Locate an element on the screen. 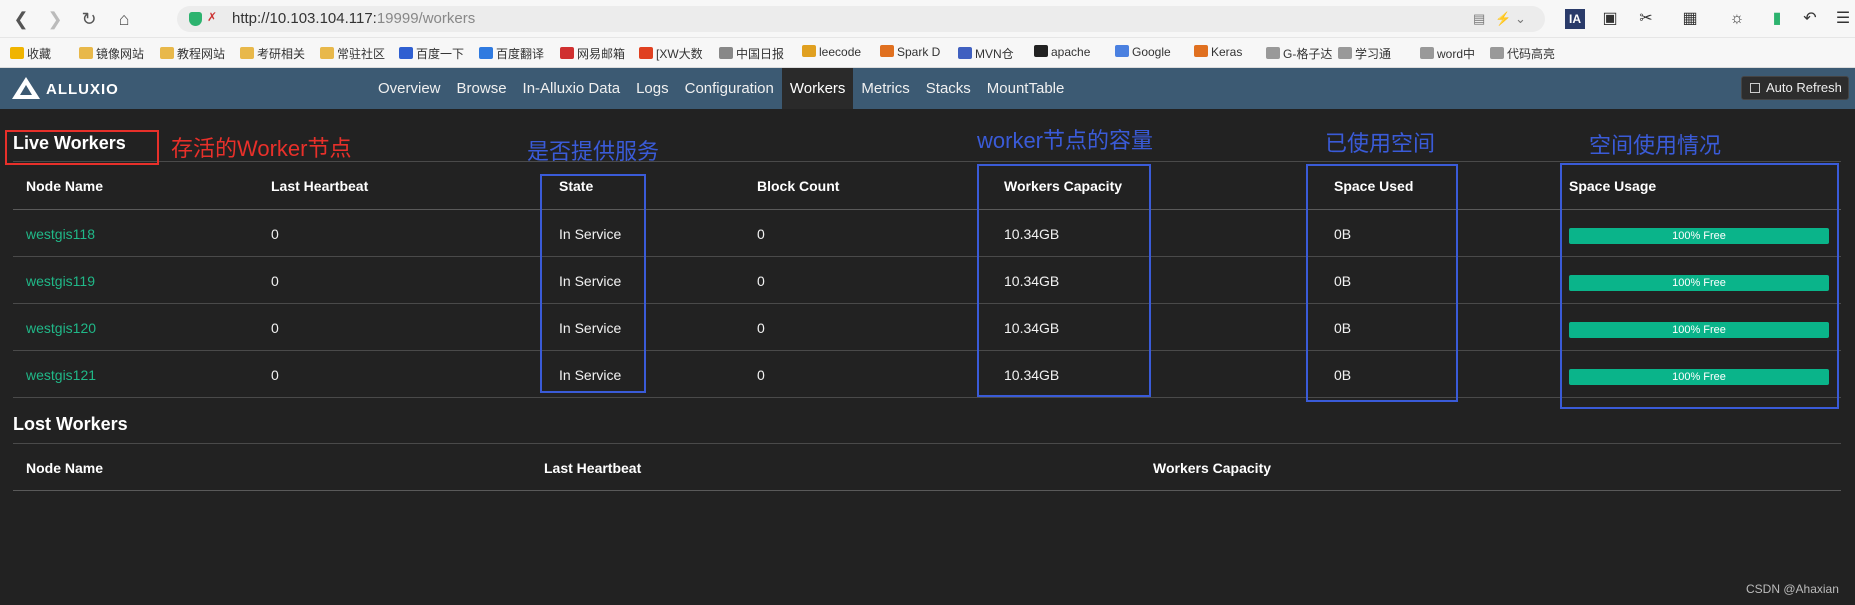  bookmark-label: 镜像网站 is located at coordinates (120, 54).